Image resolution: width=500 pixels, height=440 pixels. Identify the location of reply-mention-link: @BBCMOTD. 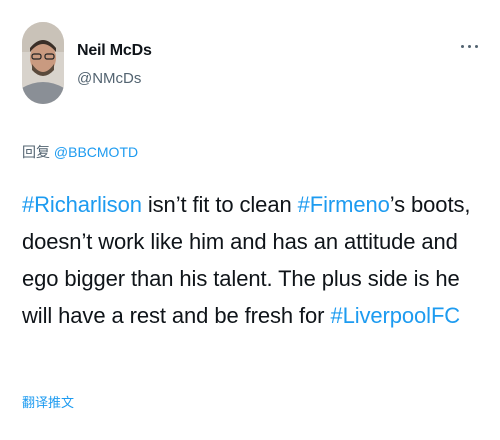
(96, 152).